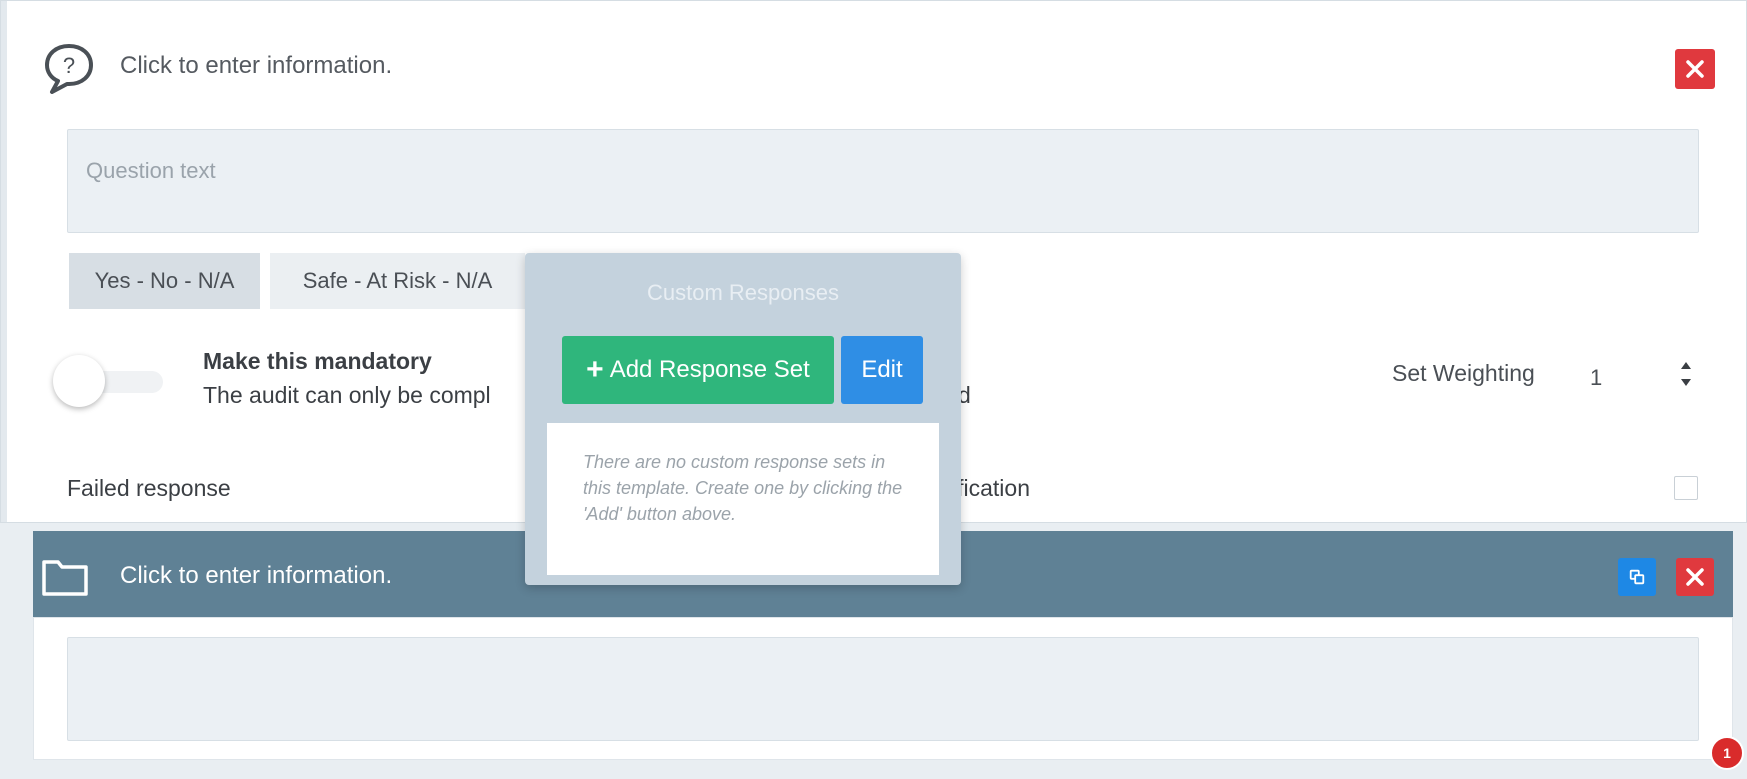 Image resolution: width=1747 pixels, height=779 pixels. I want to click on mandatory-title: Make this mandatory, so click(317, 361).